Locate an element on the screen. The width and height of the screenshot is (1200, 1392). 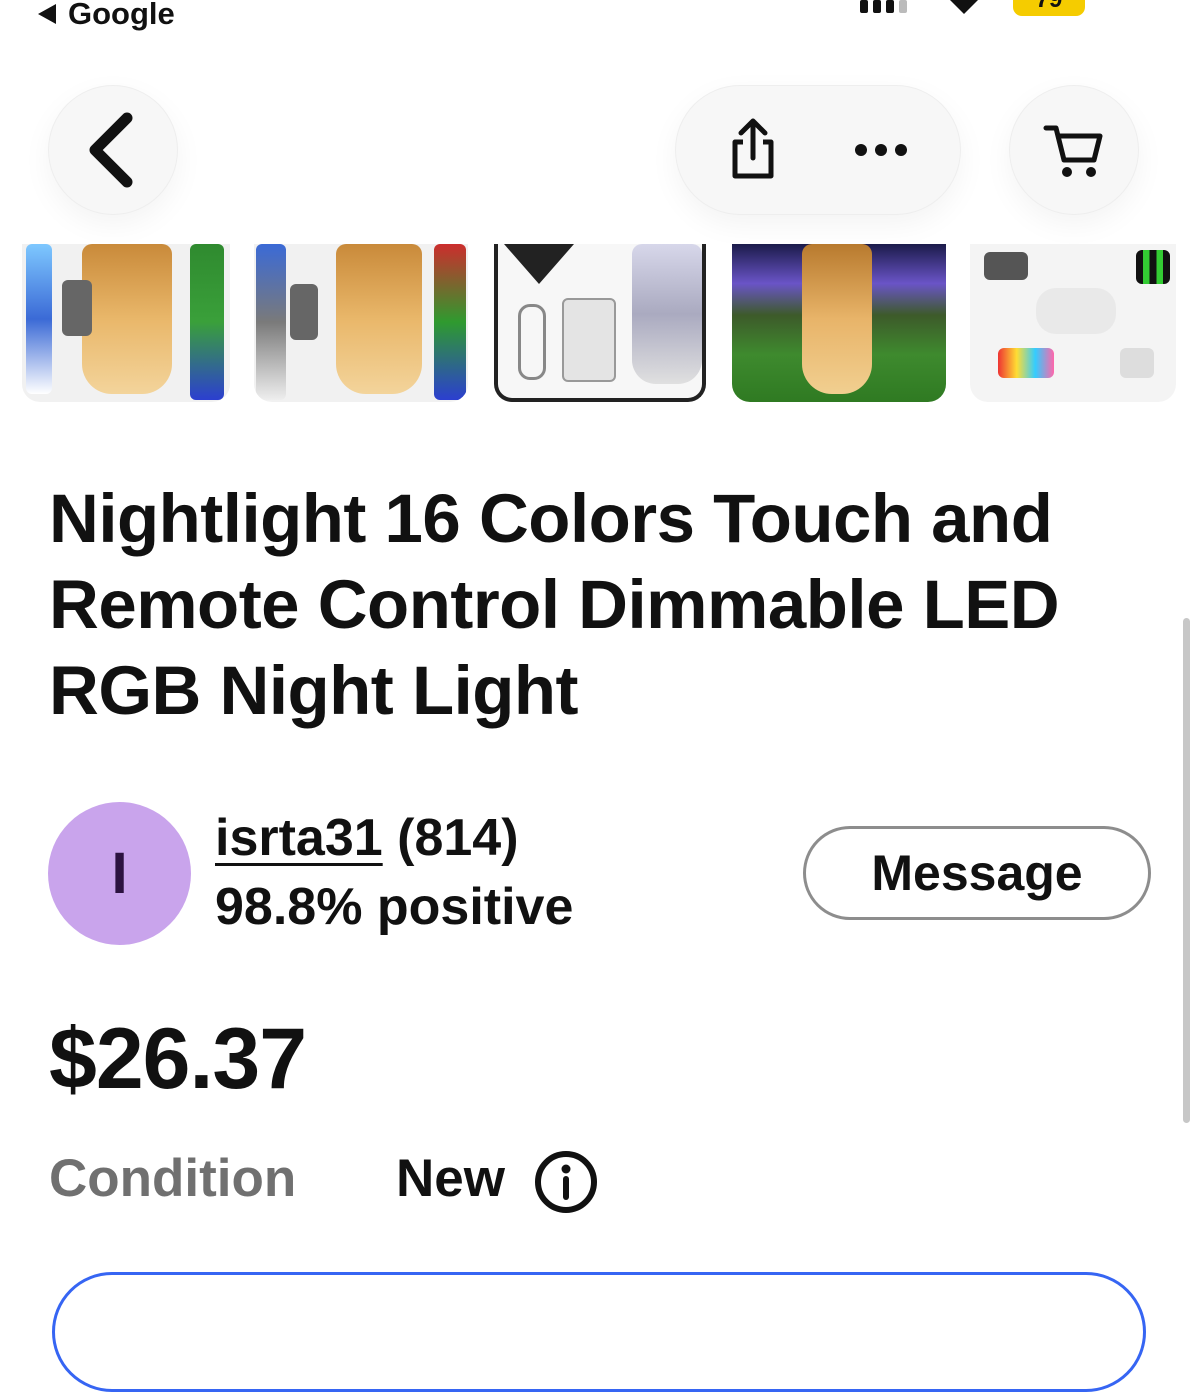
back-button is located at coordinates (113, 150).